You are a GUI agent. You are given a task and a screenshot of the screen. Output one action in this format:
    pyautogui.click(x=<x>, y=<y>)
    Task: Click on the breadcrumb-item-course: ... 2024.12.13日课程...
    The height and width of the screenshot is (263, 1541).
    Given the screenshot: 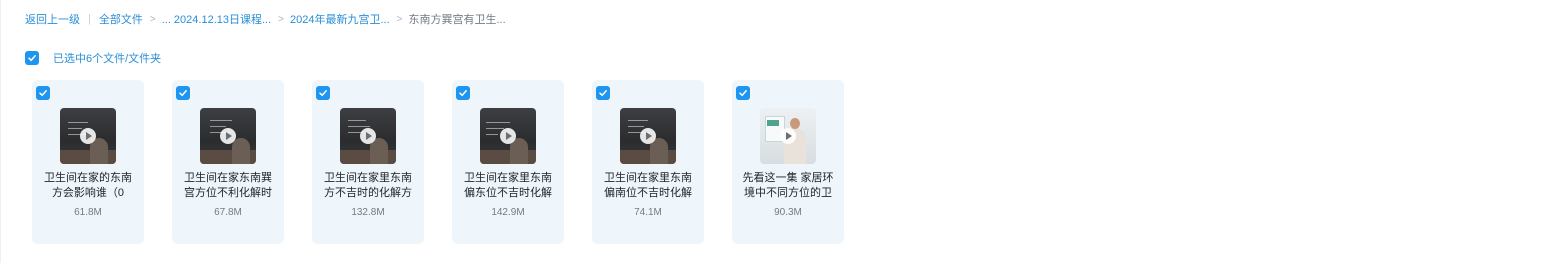 What is the action you would take?
    pyautogui.click(x=216, y=19)
    